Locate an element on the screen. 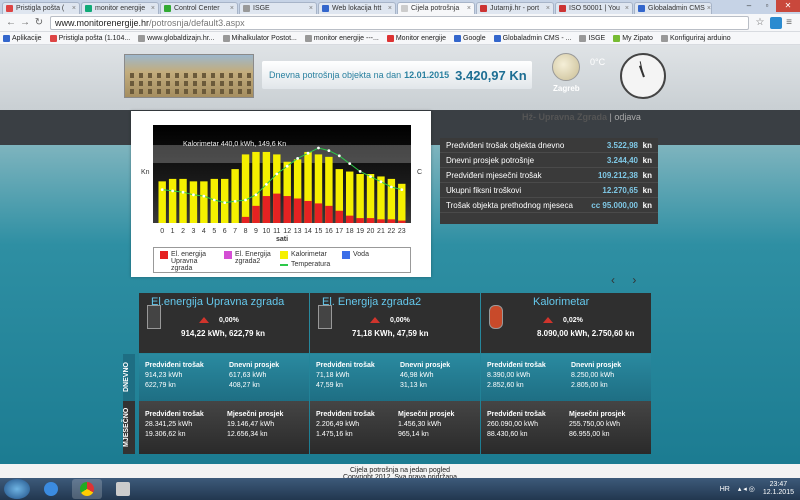 The height and width of the screenshot is (500, 800). browser-tab: Jutarnji.hr - port × is located at coordinates (515, 8).